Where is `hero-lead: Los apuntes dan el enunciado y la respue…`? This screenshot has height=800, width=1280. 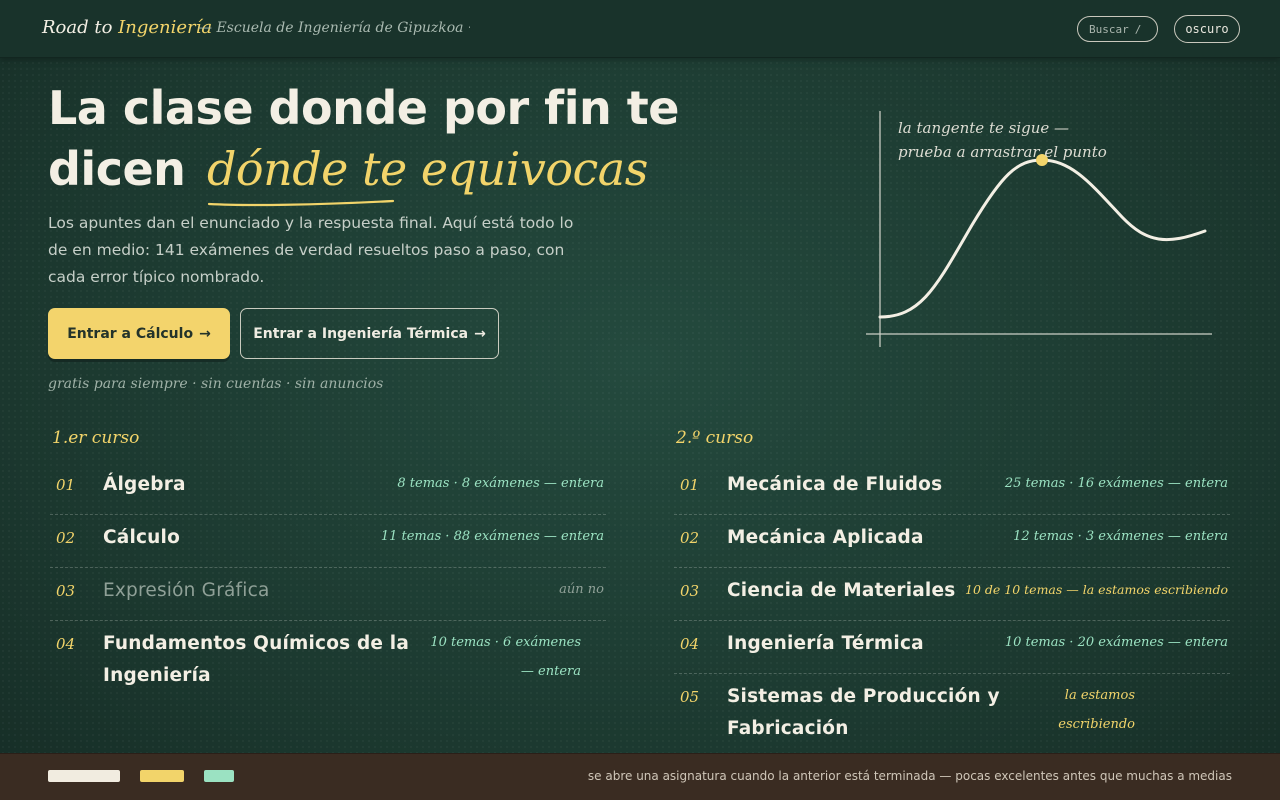 hero-lead: Los apuntes dan el enunciado y la respue… is located at coordinates (311, 250).